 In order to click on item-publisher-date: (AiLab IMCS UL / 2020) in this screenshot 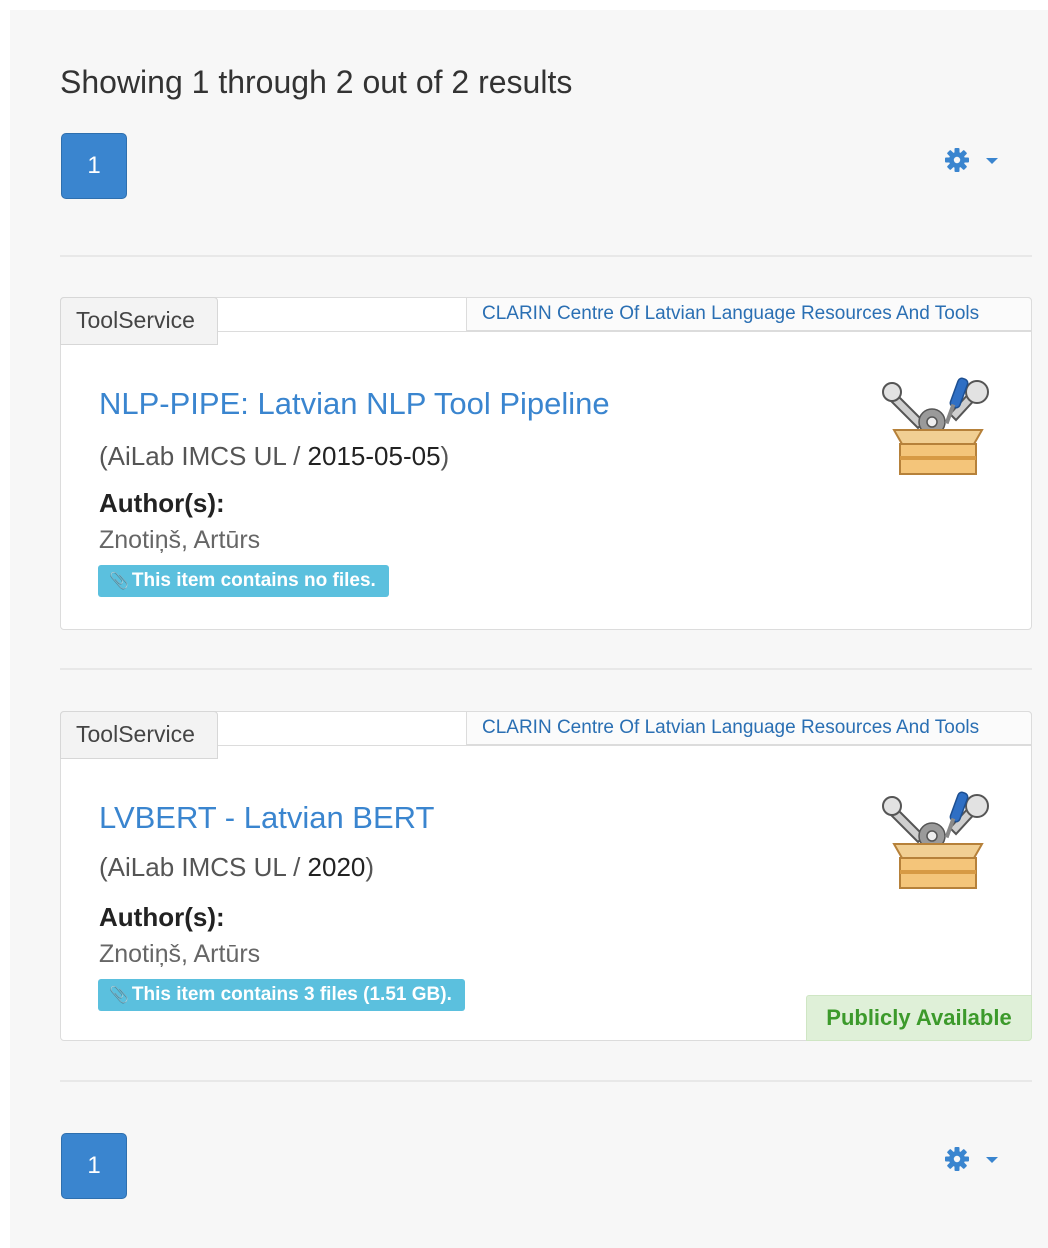, I will do `click(236, 867)`.